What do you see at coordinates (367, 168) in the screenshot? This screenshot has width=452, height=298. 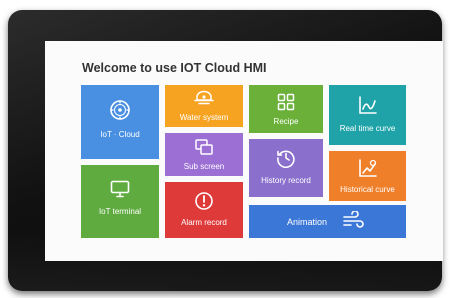 I see `curve-chart-icon` at bounding box center [367, 168].